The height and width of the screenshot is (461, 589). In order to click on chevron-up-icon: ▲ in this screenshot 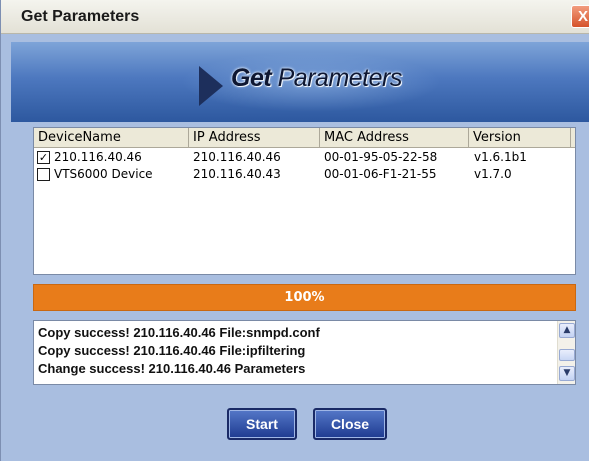, I will do `click(567, 330)`.